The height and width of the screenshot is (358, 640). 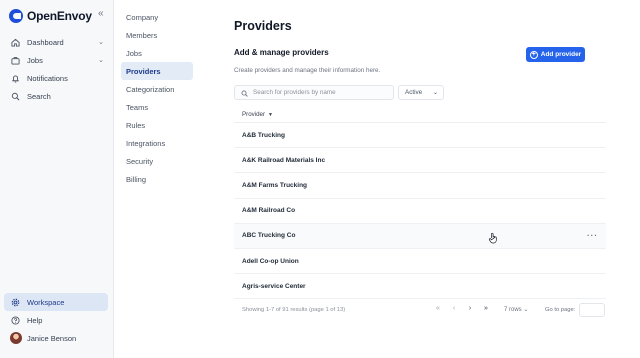 I want to click on rows-per-page-select: 7 rows ⌄, so click(x=516, y=309).